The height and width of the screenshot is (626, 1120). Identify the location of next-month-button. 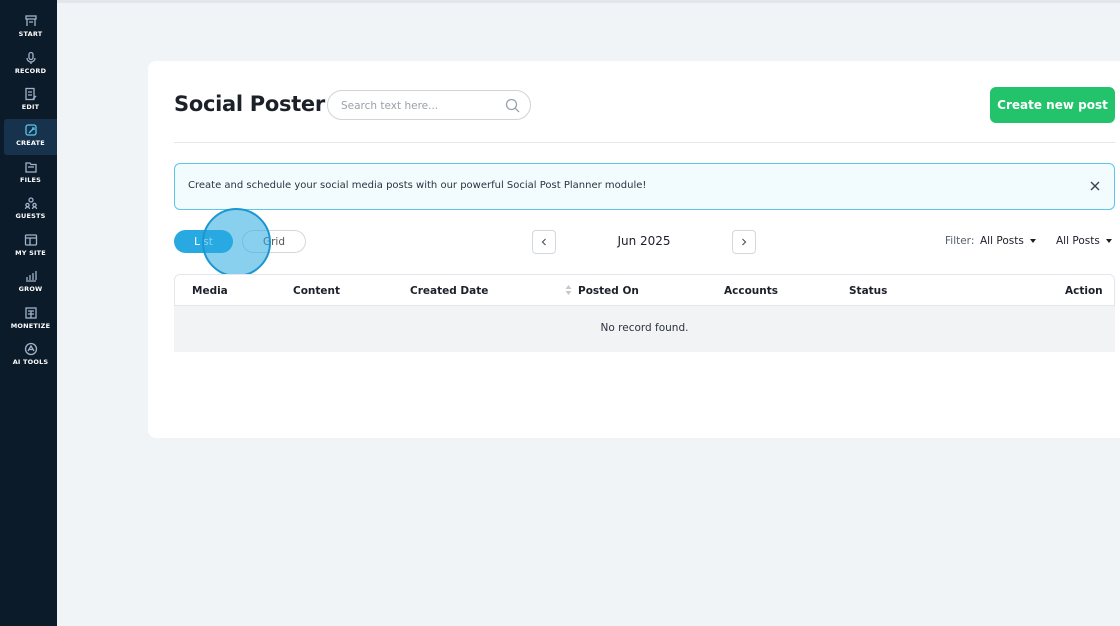
(744, 242).